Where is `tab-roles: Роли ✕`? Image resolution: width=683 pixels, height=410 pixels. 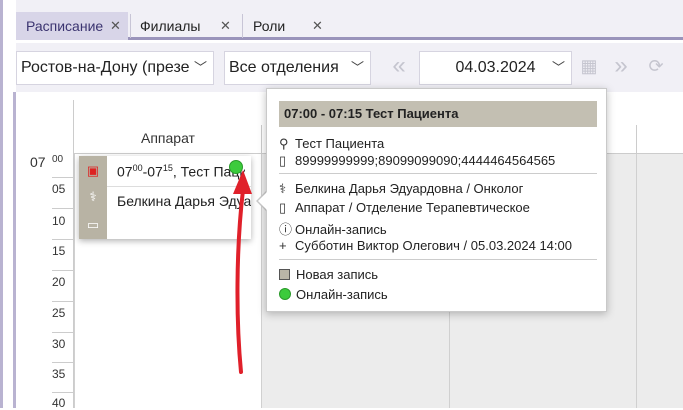 tab-roles: Роли ✕ is located at coordinates (286, 26).